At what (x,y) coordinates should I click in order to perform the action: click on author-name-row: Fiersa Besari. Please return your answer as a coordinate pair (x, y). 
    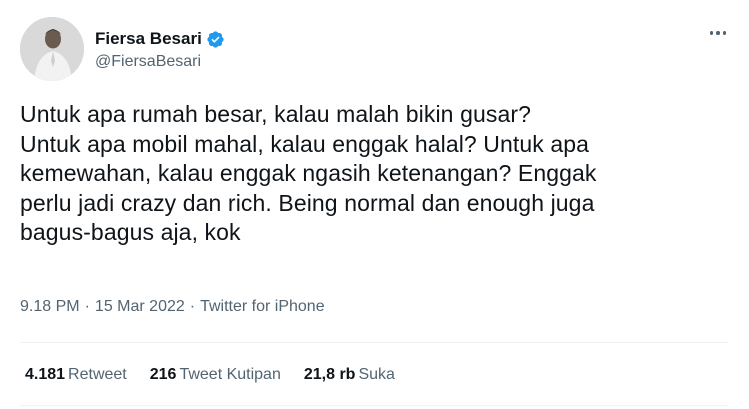
    Looking at the image, I should click on (160, 39).